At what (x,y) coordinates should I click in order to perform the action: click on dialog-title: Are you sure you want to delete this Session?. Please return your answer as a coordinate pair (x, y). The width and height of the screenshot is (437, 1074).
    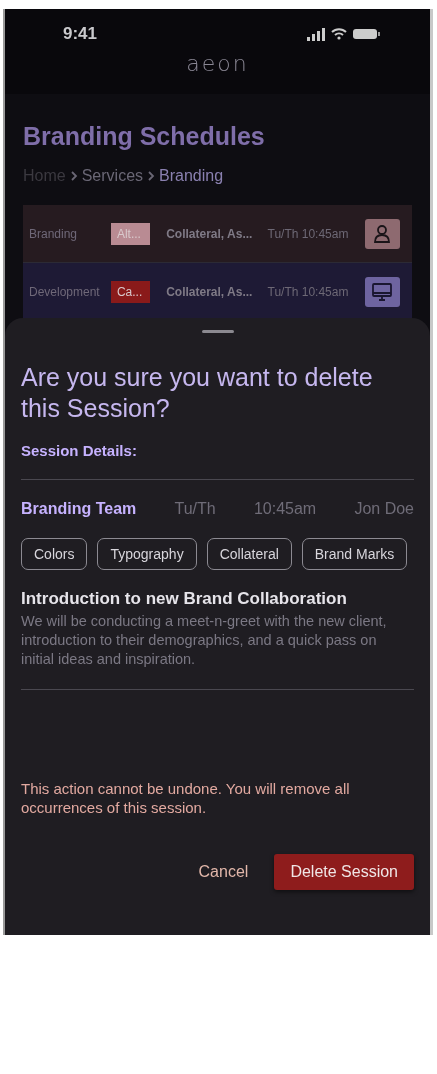
    Looking at the image, I should click on (197, 393).